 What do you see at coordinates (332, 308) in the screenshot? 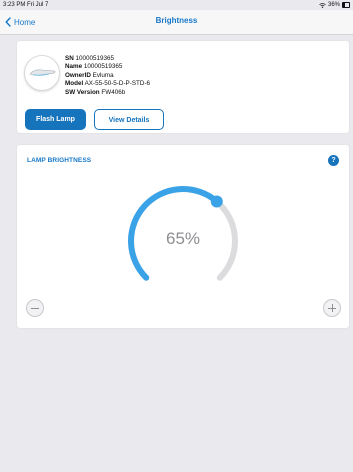
I see `increase-brightness-button` at bounding box center [332, 308].